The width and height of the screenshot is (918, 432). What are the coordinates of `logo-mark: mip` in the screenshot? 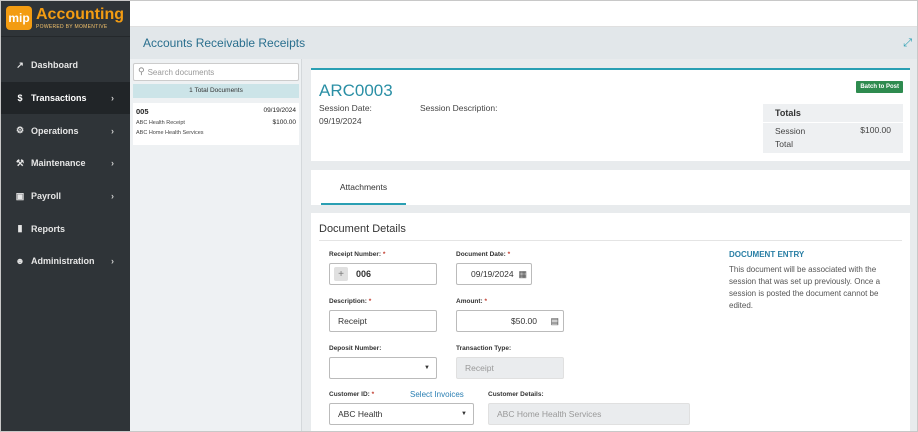 It's located at (19, 18).